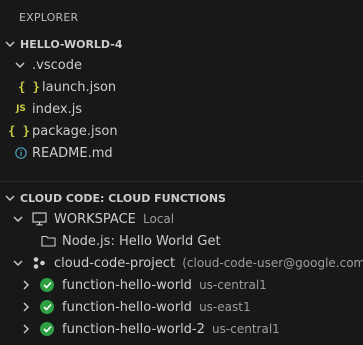 Image resolution: width=363 pixels, height=345 pixels. I want to click on workspace-function-item: Node.js: Hello World Get, so click(181, 241).